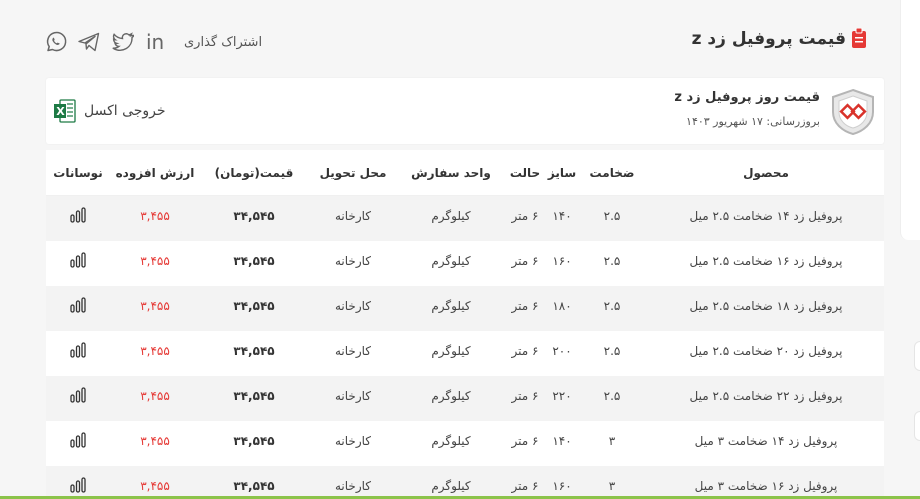  Describe the element at coordinates (562, 351) in the screenshot. I see `cell-size: ۲۰۰` at that location.